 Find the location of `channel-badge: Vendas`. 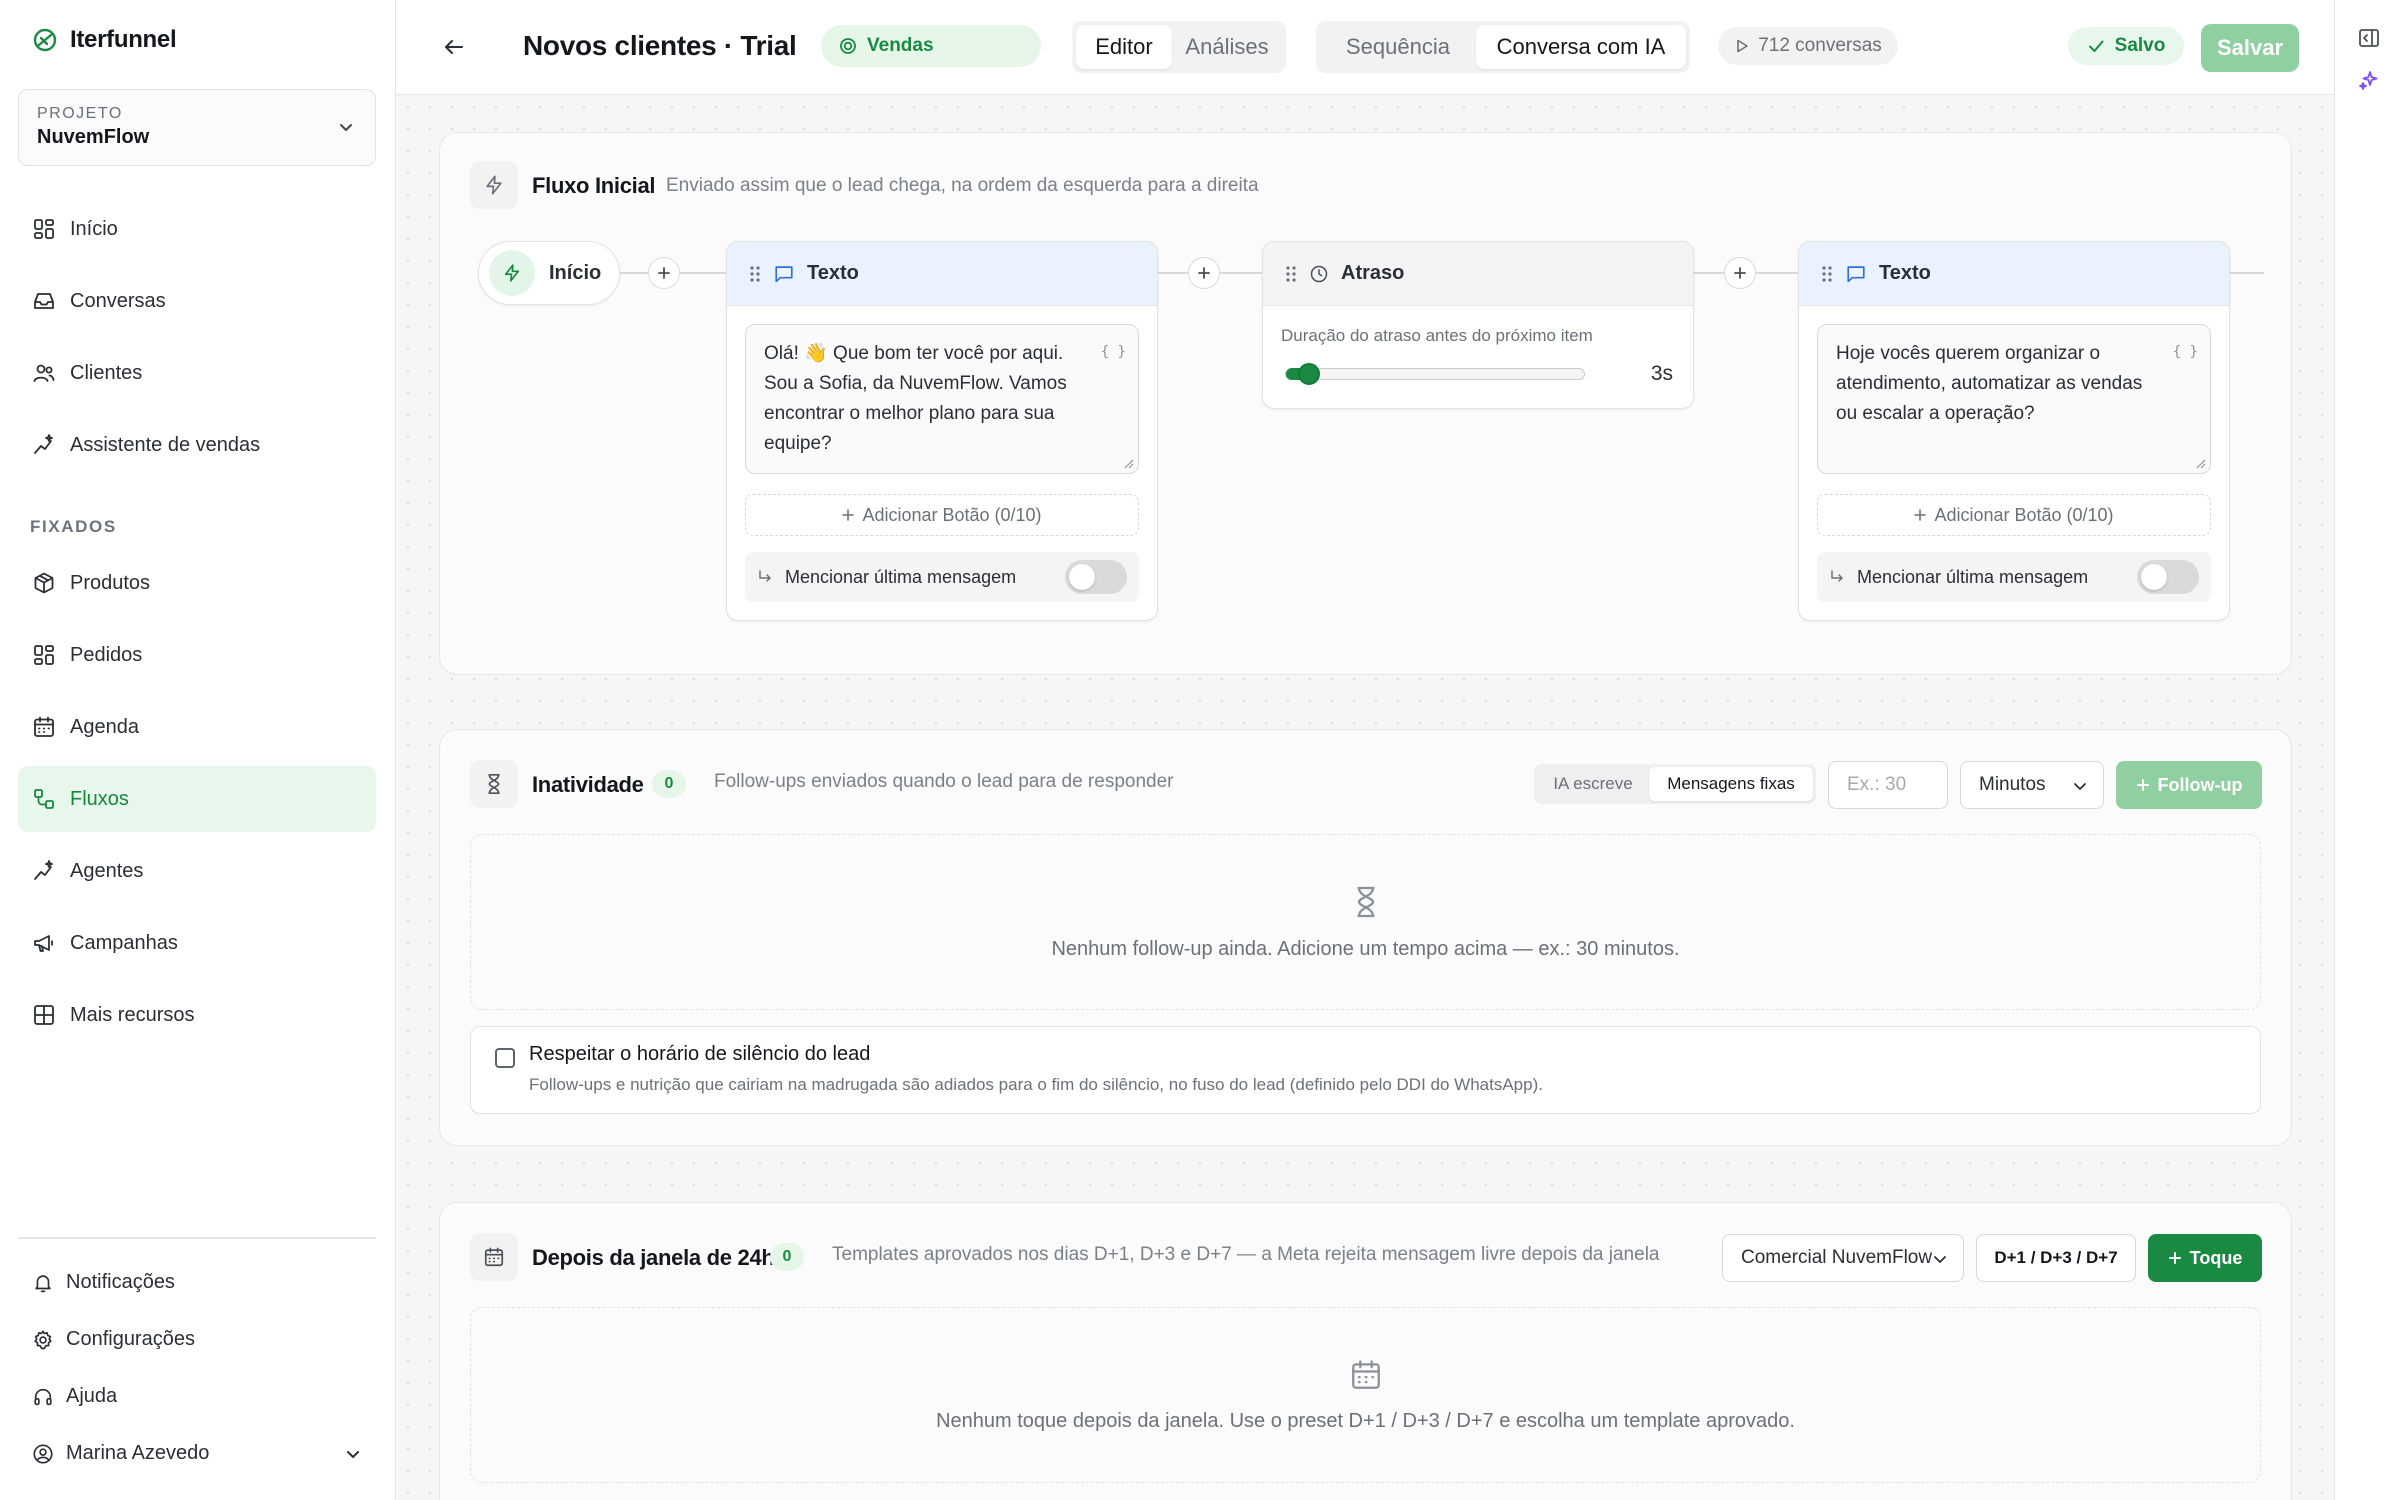

channel-badge: Vendas is located at coordinates (931, 46).